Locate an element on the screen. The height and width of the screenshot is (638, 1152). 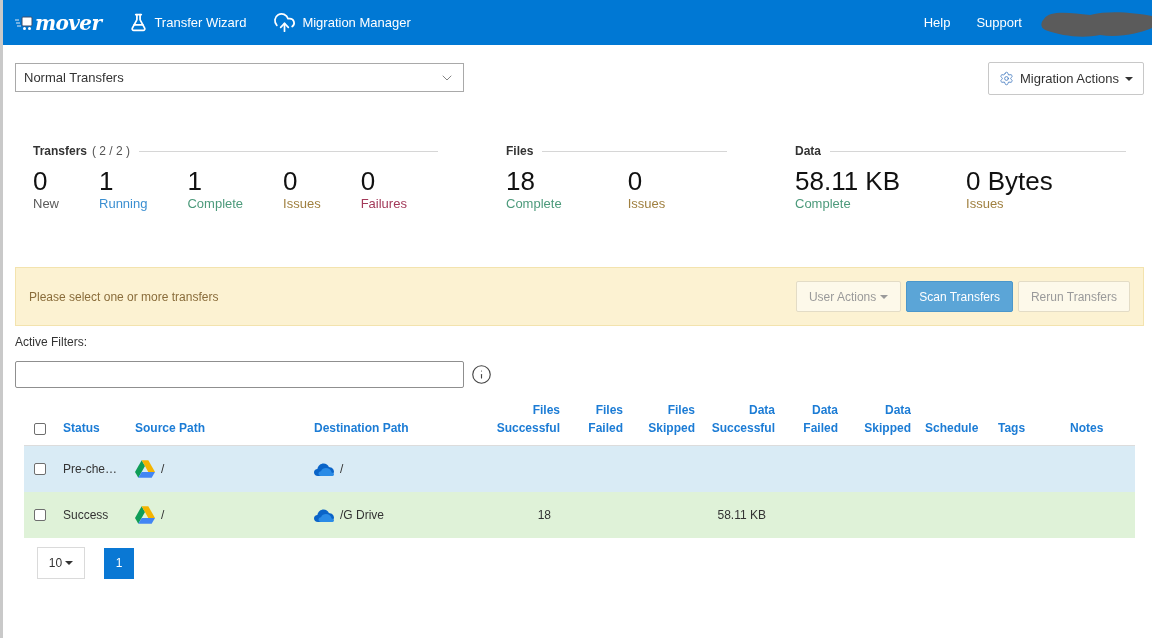
stats-group-count: ( 2 / 2 ) is located at coordinates (111, 151).